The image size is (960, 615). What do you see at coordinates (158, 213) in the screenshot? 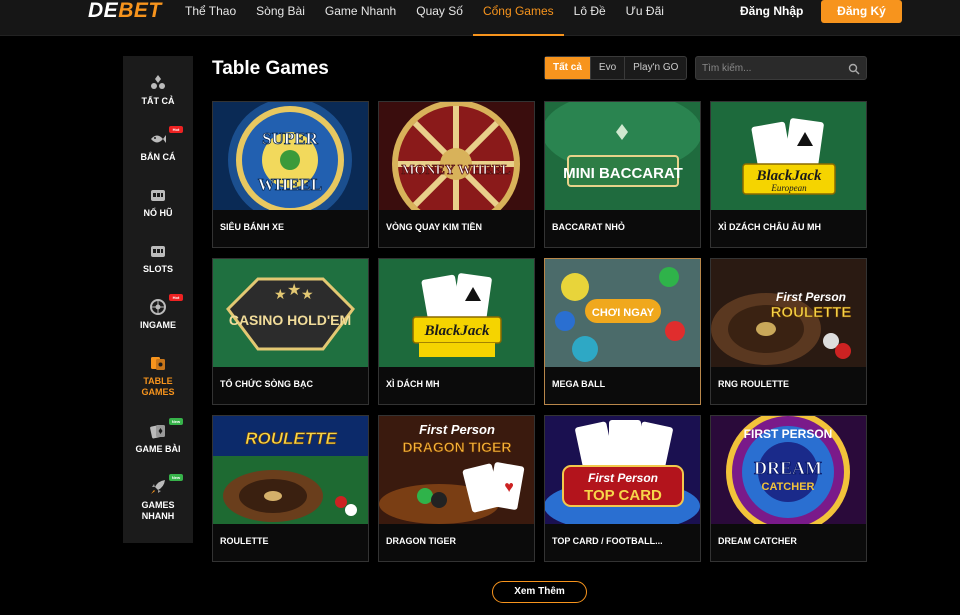
I see `sidebar-label: NỔ HŨ` at bounding box center [158, 213].